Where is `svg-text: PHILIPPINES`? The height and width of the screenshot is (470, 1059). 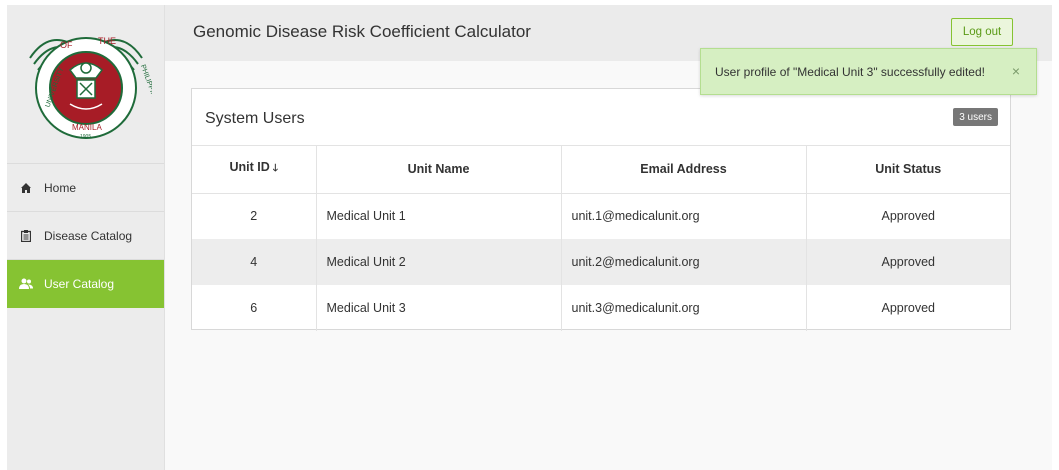 svg-text: PHILIPPINES is located at coordinates (144, 85).